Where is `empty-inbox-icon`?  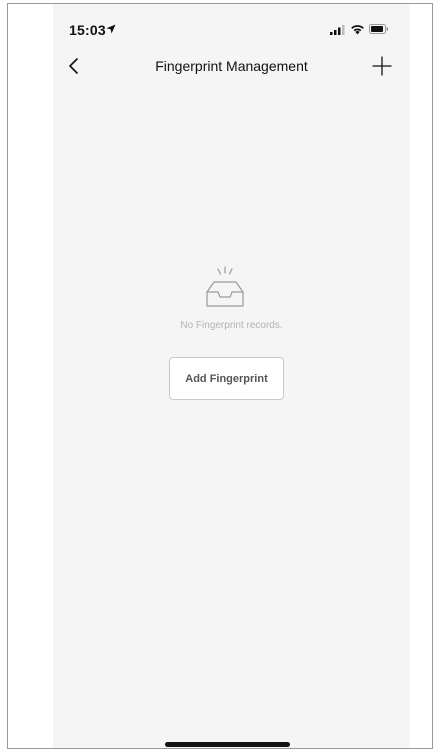
empty-inbox-icon is located at coordinates (225, 287).